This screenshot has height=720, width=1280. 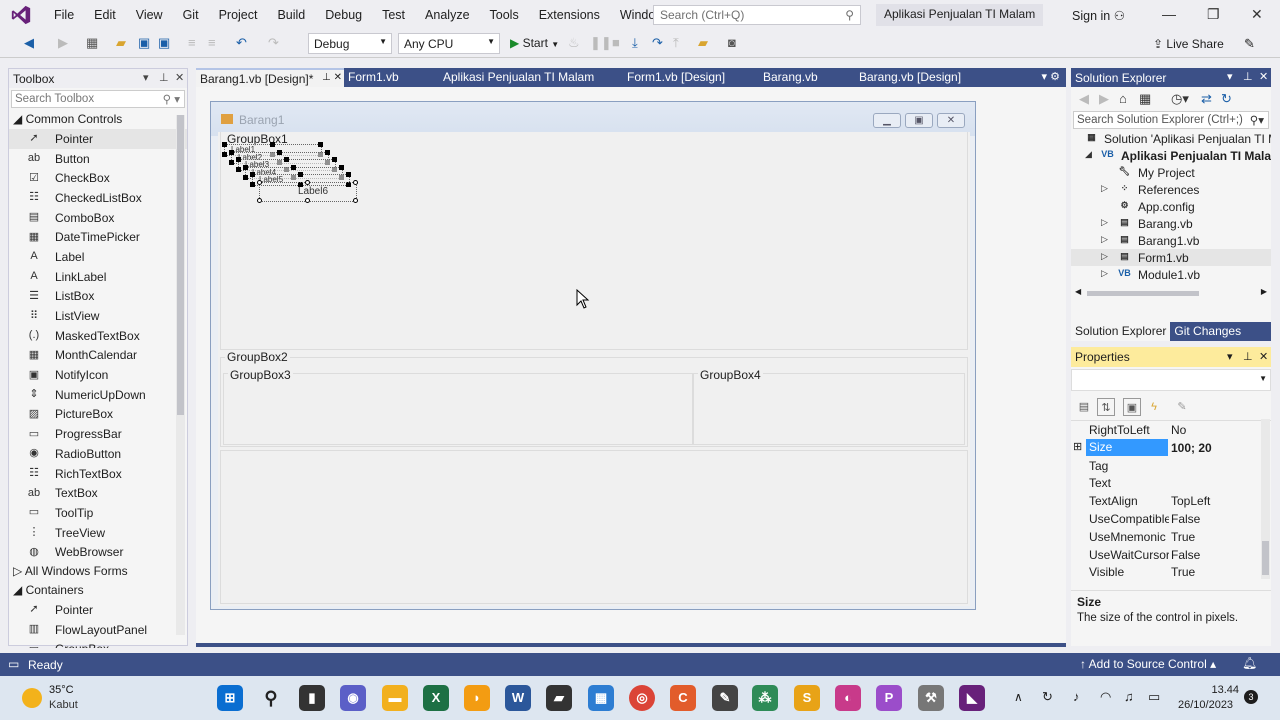 I want to click on notification-badge: 3, so click(x=1251, y=697).